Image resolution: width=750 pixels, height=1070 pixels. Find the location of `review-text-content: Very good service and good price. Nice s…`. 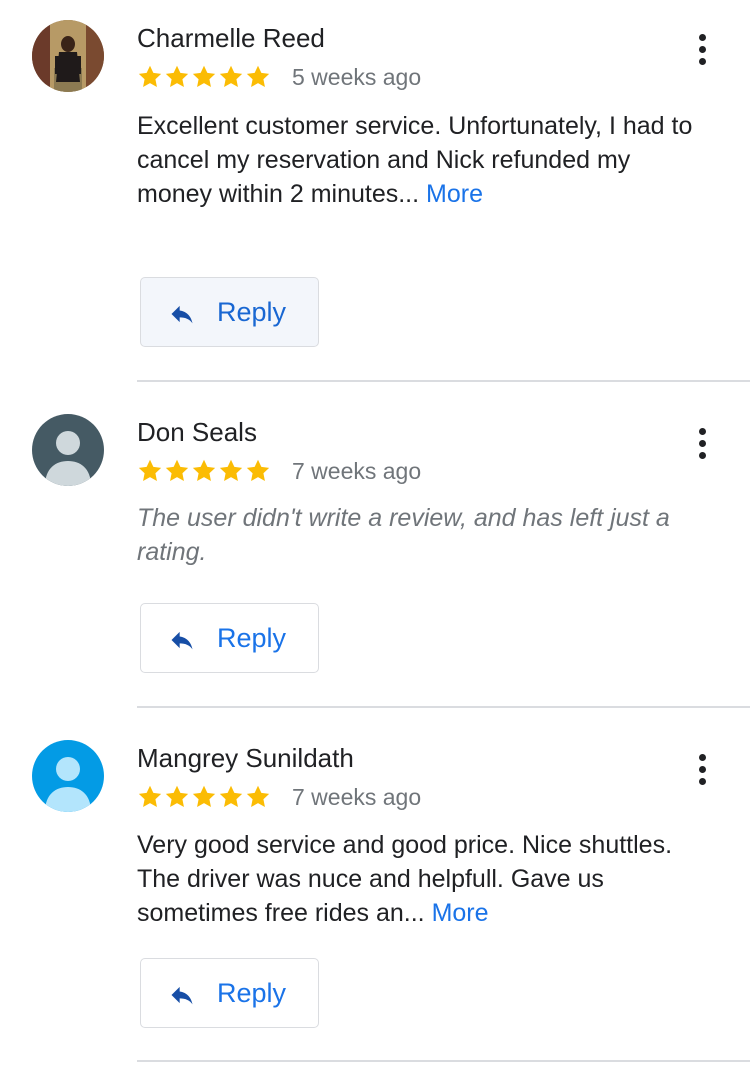

review-text-content: Very good service and good price. Nice s… is located at coordinates (405, 879).